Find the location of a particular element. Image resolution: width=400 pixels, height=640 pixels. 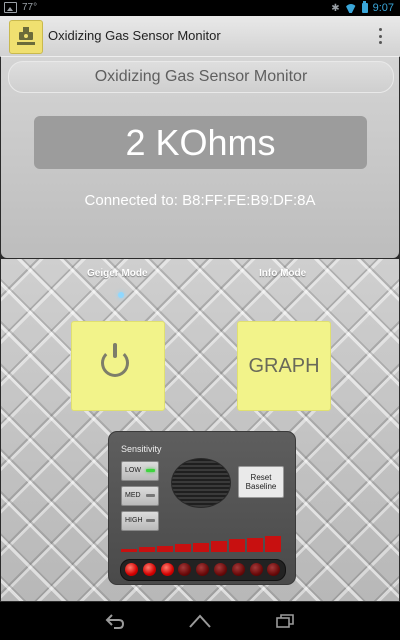

clock: 9:07 is located at coordinates (383, 8).